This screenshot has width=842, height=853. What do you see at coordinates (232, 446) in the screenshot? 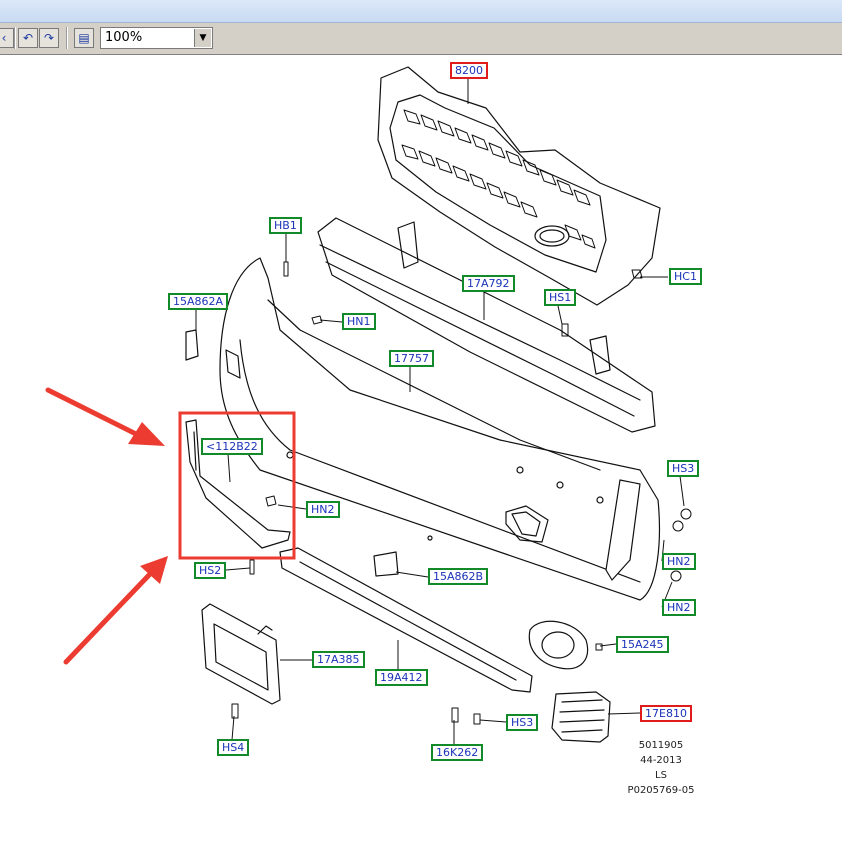
I see `label-112b22: <112B22` at bounding box center [232, 446].